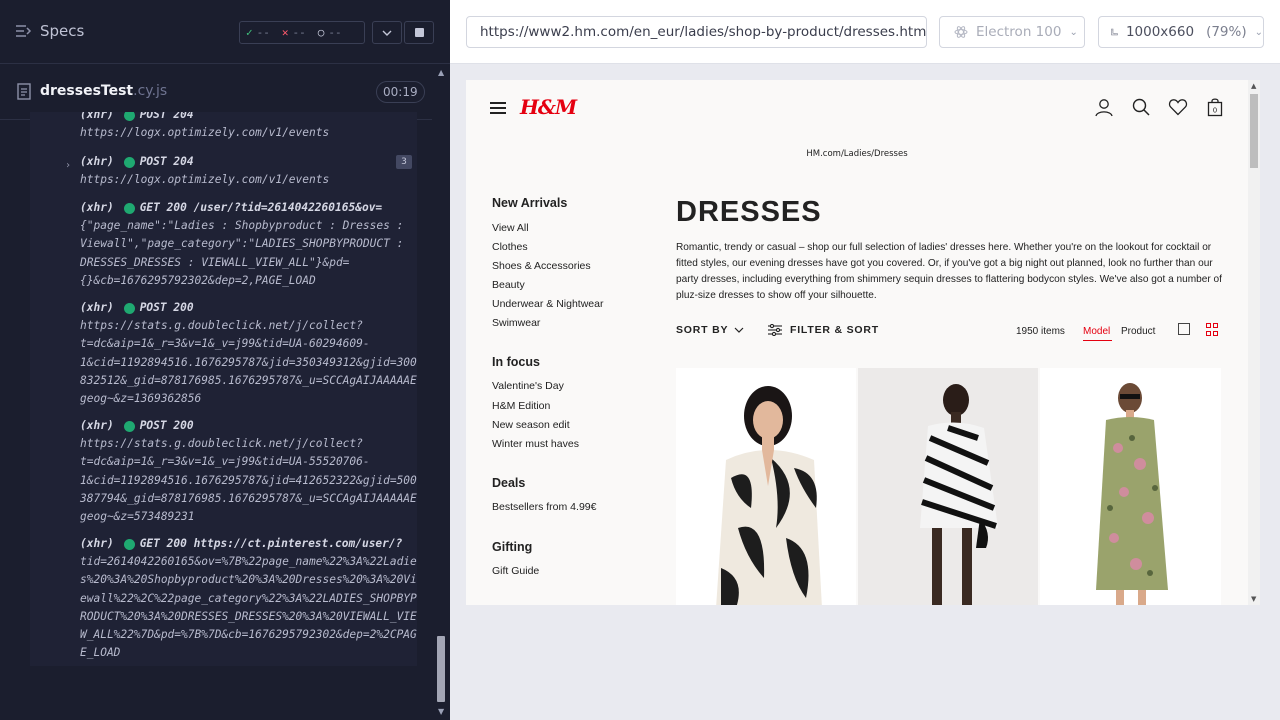 Image resolution: width=1280 pixels, height=720 pixels. Describe the element at coordinates (528, 386) in the screenshot. I see `nav-item-valentines-day: Valentine's Day` at that location.